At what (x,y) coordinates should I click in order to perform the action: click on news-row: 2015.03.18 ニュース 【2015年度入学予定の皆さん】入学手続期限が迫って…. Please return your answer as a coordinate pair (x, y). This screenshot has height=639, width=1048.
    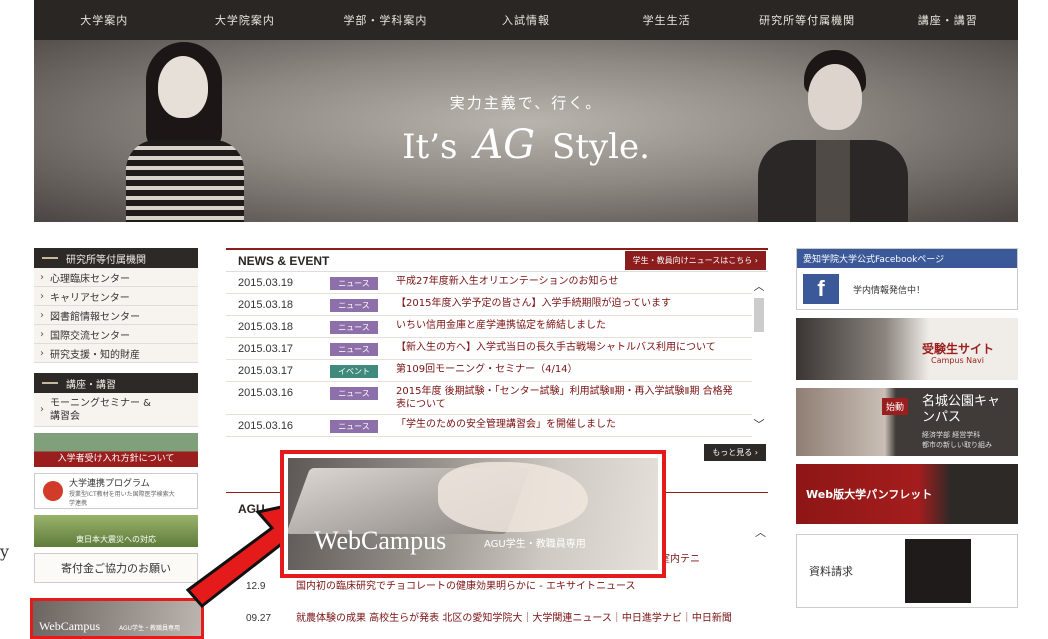
    Looking at the image, I should click on (489, 305).